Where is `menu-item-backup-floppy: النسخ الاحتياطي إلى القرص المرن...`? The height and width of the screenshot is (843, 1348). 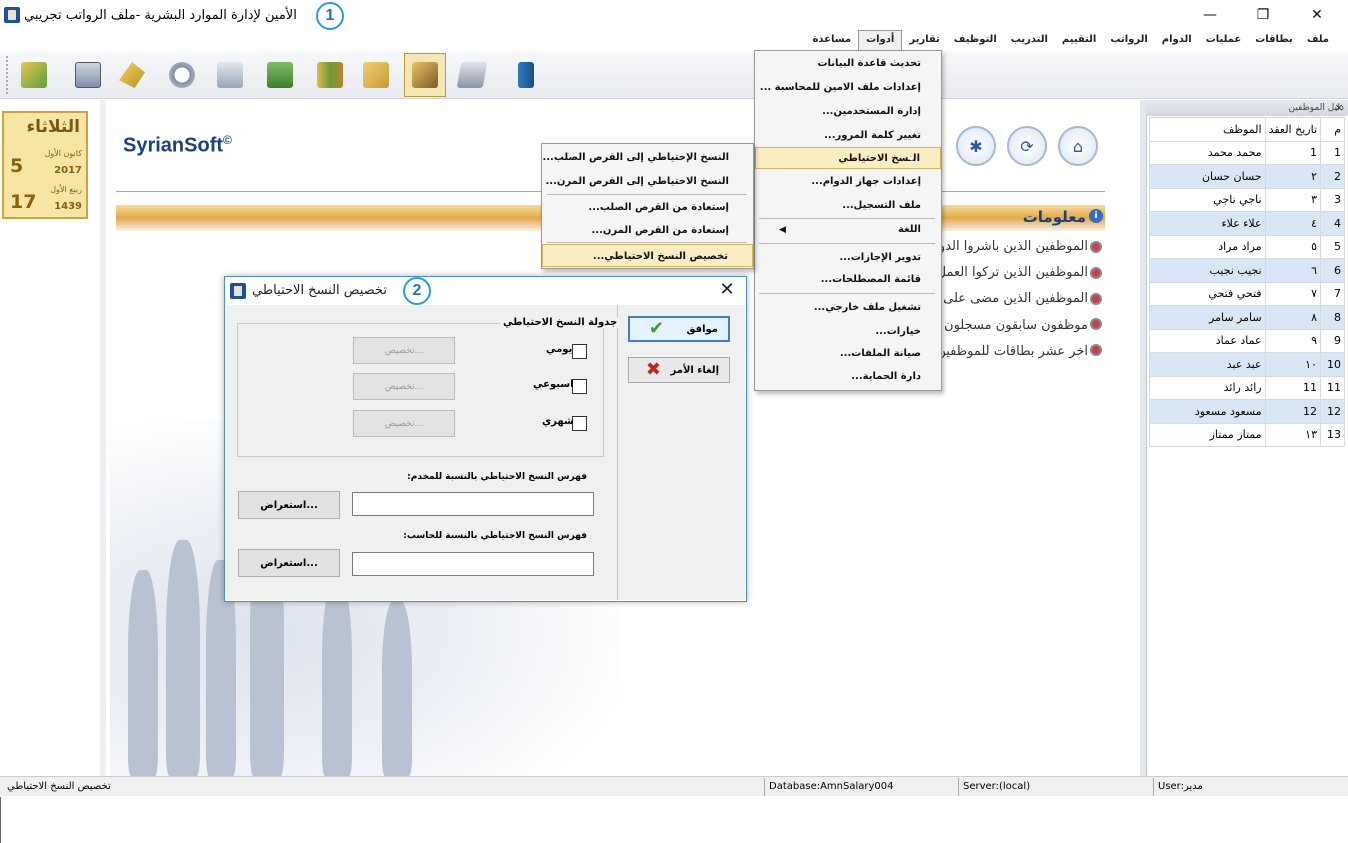
menu-item-backup-floppy: النسخ الاحتياطي إلى القرص المرن... is located at coordinates (647, 181).